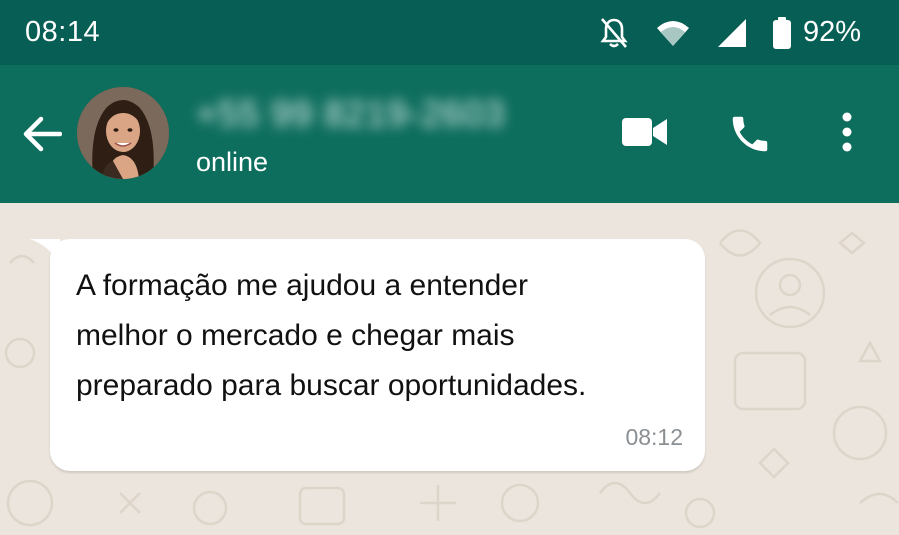  I want to click on contact-name: +55 99 8219-2603, so click(350, 114).